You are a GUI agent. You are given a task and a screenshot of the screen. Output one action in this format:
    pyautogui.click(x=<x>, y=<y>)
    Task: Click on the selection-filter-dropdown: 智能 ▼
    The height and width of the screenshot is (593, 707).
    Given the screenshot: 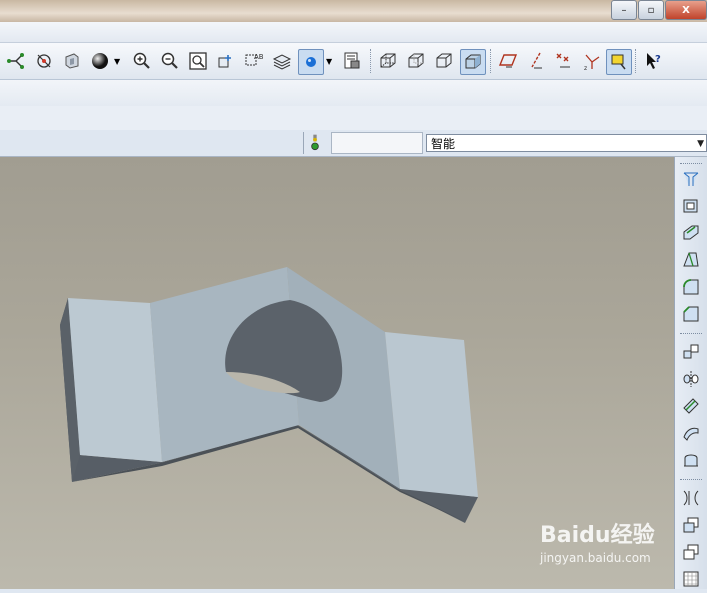 What is the action you would take?
    pyautogui.click(x=566, y=143)
    